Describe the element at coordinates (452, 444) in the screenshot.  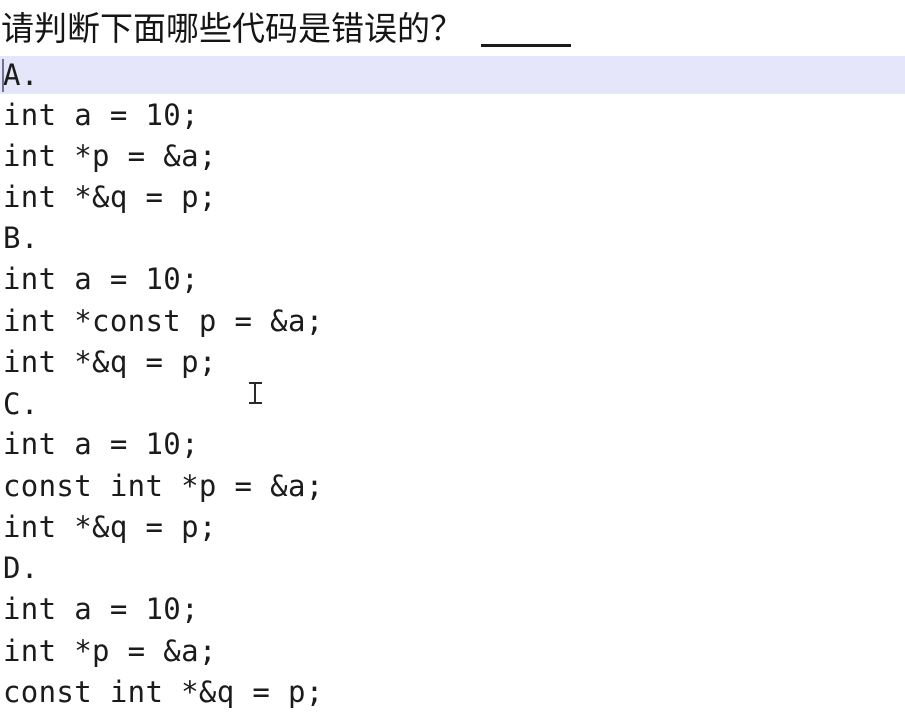
I see `option-c-code-line-1: int a = 10;` at that location.